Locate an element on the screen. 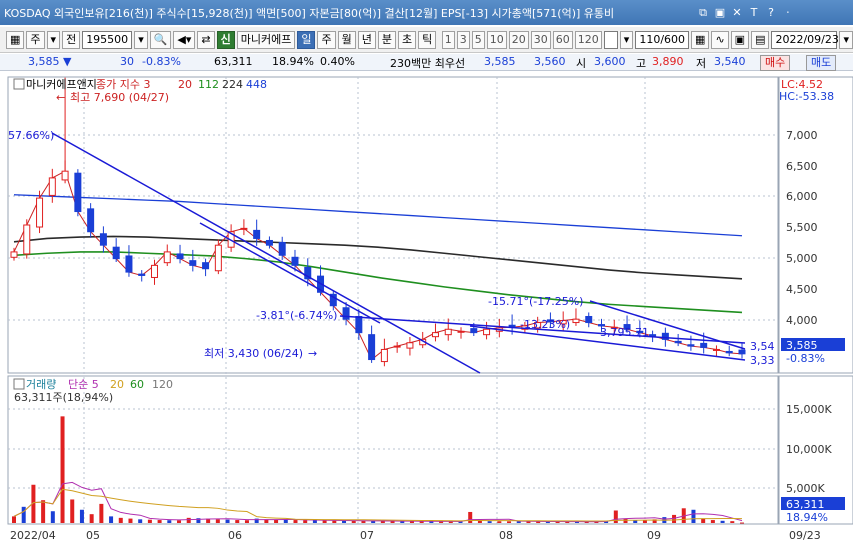  close-icon: ✕ is located at coordinates (737, 13).